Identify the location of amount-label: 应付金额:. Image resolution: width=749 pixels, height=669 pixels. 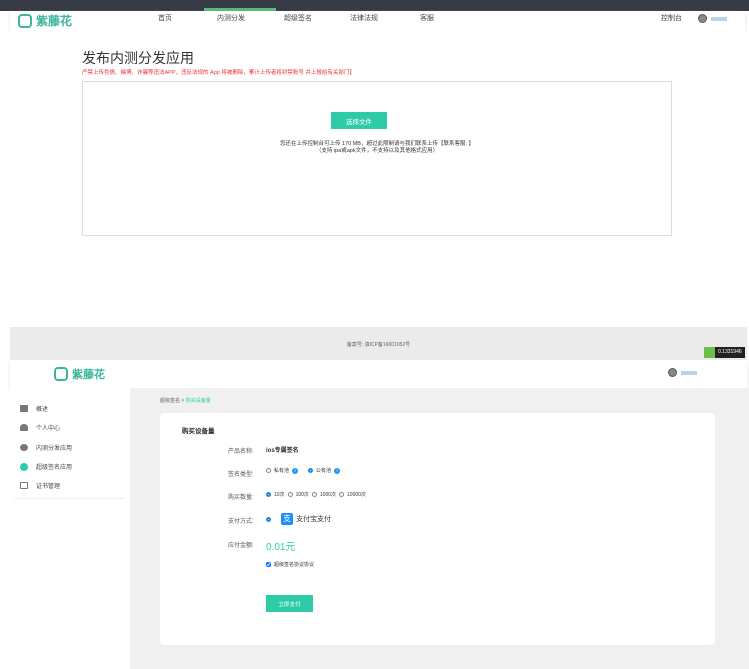
(241, 546).